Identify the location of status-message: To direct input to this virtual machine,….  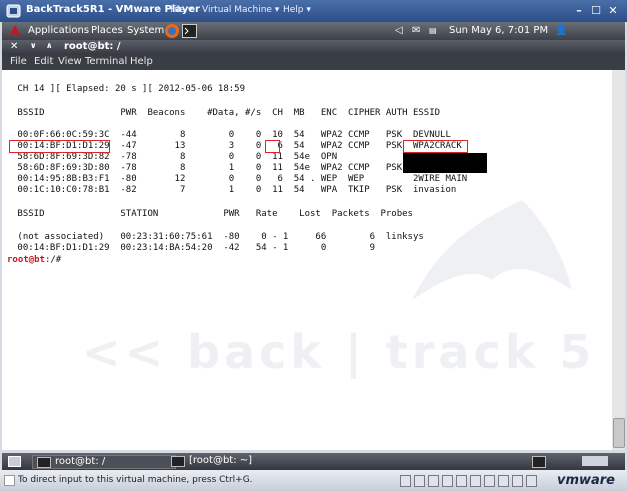
(135, 480).